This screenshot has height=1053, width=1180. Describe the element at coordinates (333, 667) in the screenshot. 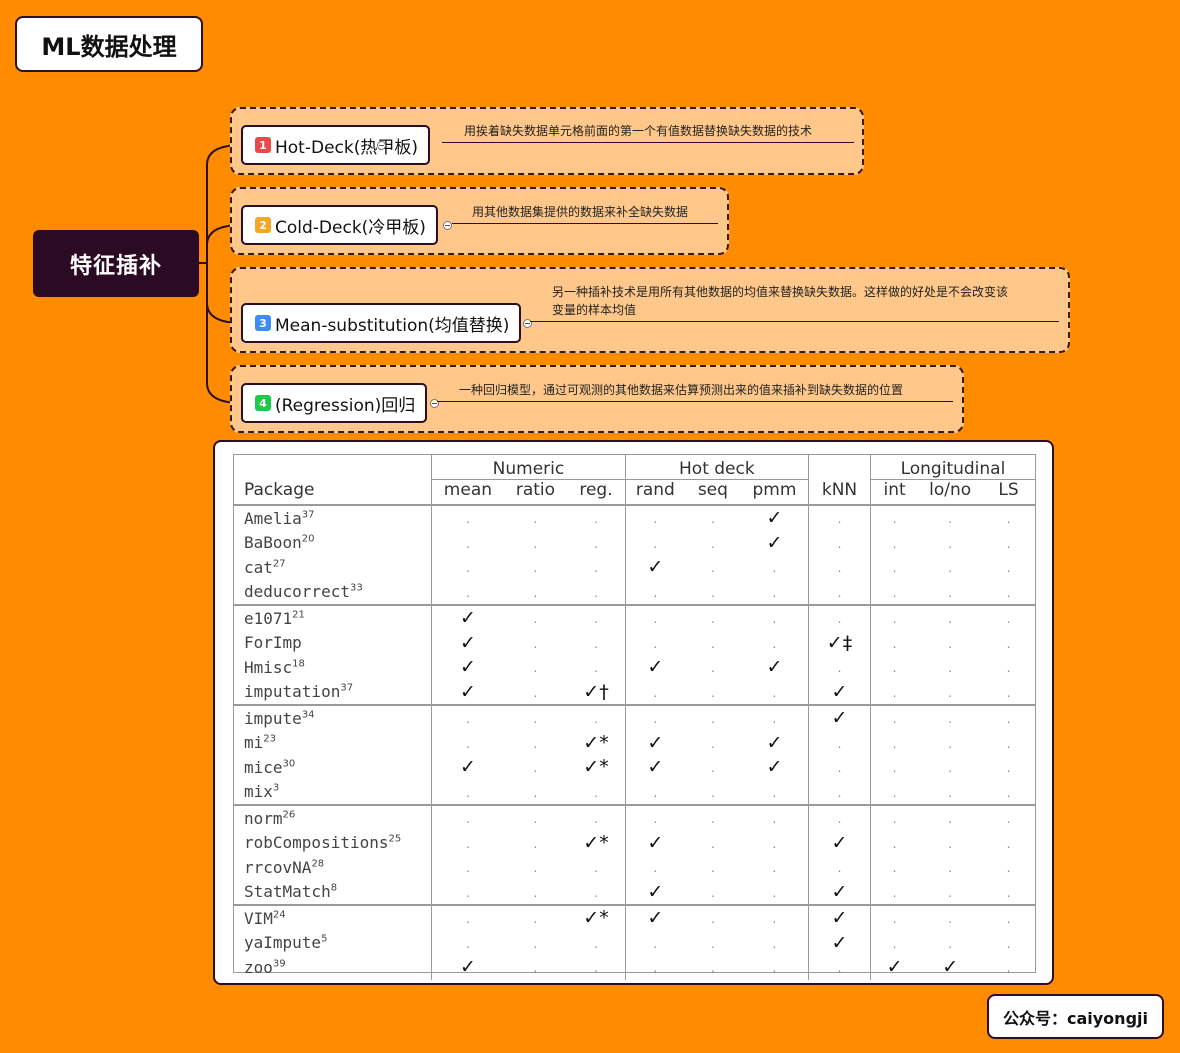

I see `package-name: Hmisc18` at that location.